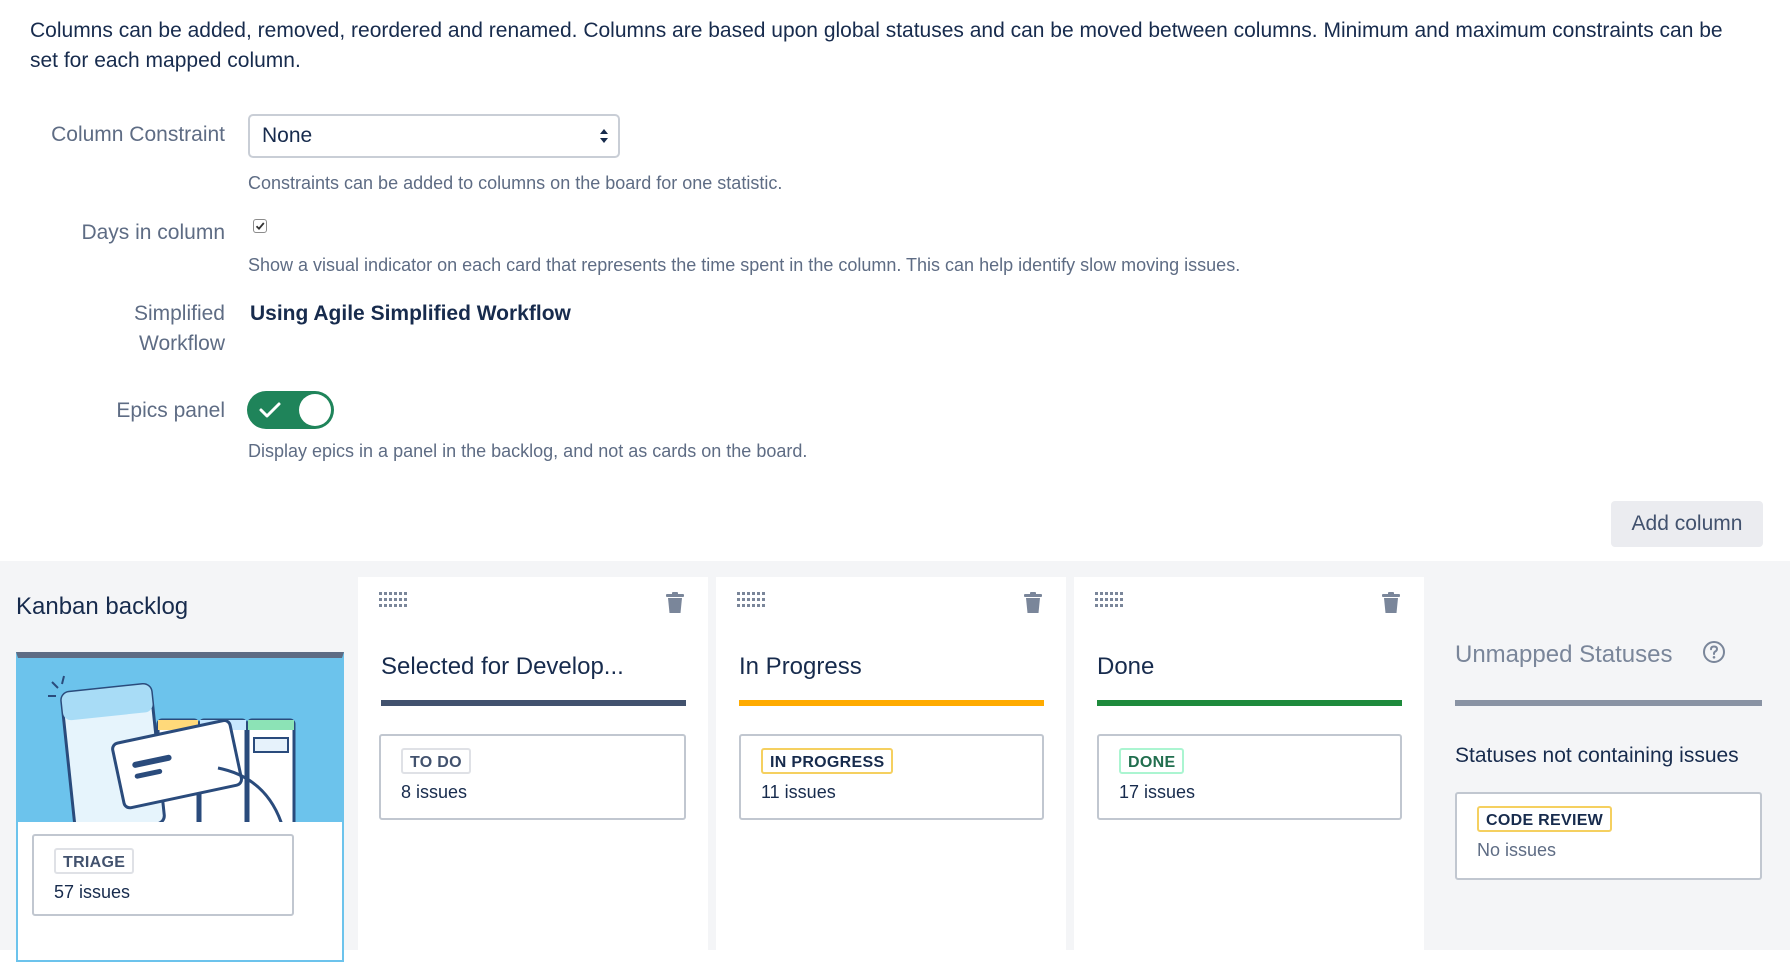  I want to click on status-lozenge: IN PROGRESS, so click(827, 761).